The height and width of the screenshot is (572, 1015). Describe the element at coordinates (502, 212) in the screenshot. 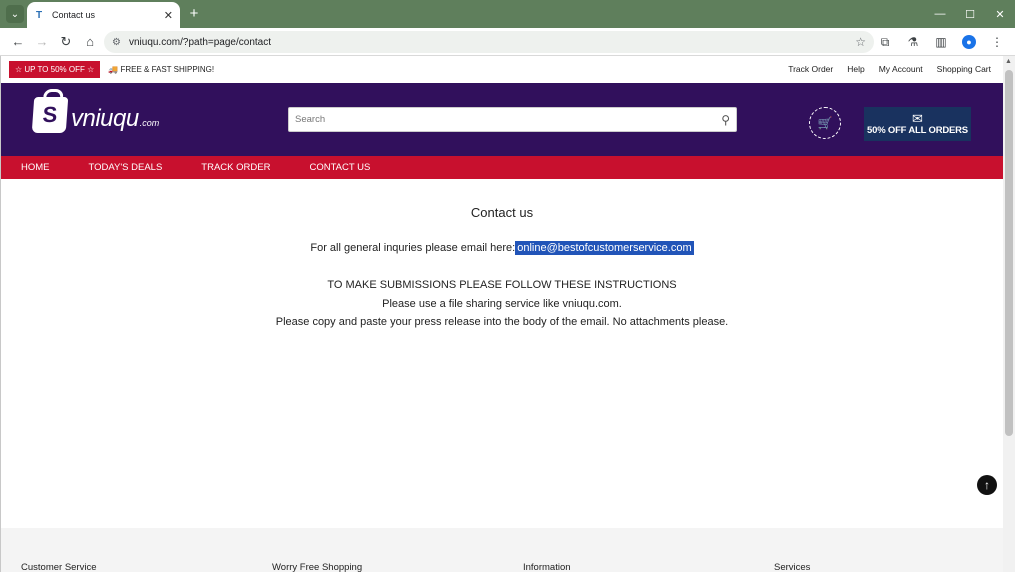

I see `page-title: Contact us` at that location.